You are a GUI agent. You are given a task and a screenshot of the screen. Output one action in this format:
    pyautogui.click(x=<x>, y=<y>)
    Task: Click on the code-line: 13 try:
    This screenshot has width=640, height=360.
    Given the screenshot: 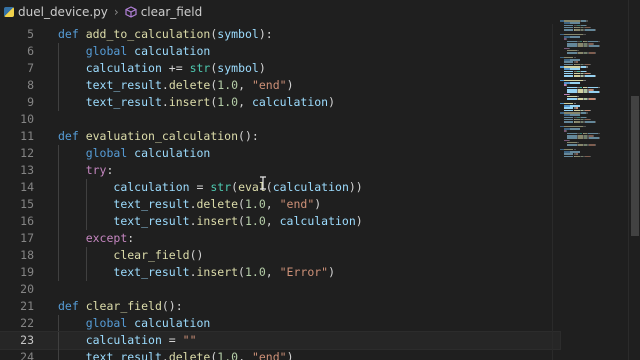 What is the action you would take?
    pyautogui.click(x=280, y=170)
    